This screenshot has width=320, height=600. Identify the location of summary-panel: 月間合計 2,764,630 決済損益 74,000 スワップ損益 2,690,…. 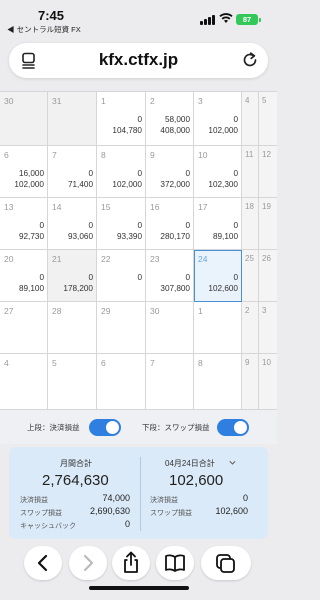
(138, 493).